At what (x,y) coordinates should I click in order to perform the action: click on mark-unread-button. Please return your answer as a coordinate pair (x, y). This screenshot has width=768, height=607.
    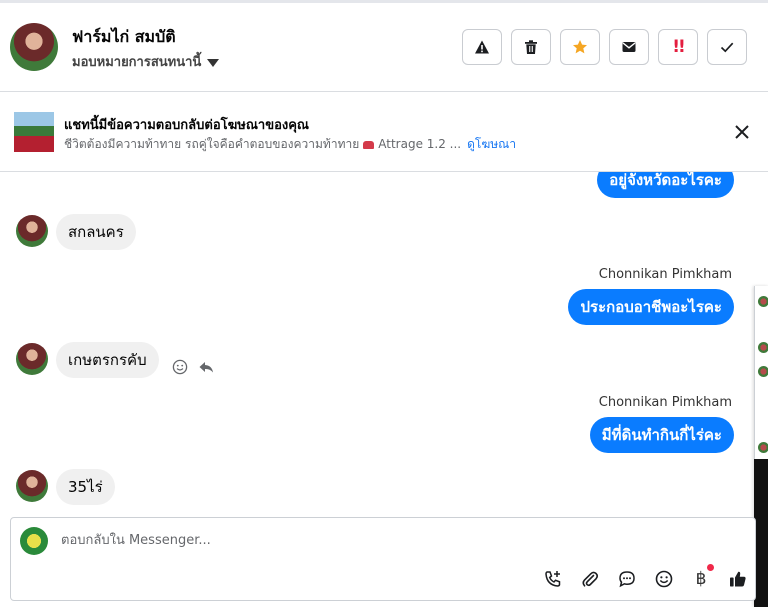
    Looking at the image, I should click on (629, 47).